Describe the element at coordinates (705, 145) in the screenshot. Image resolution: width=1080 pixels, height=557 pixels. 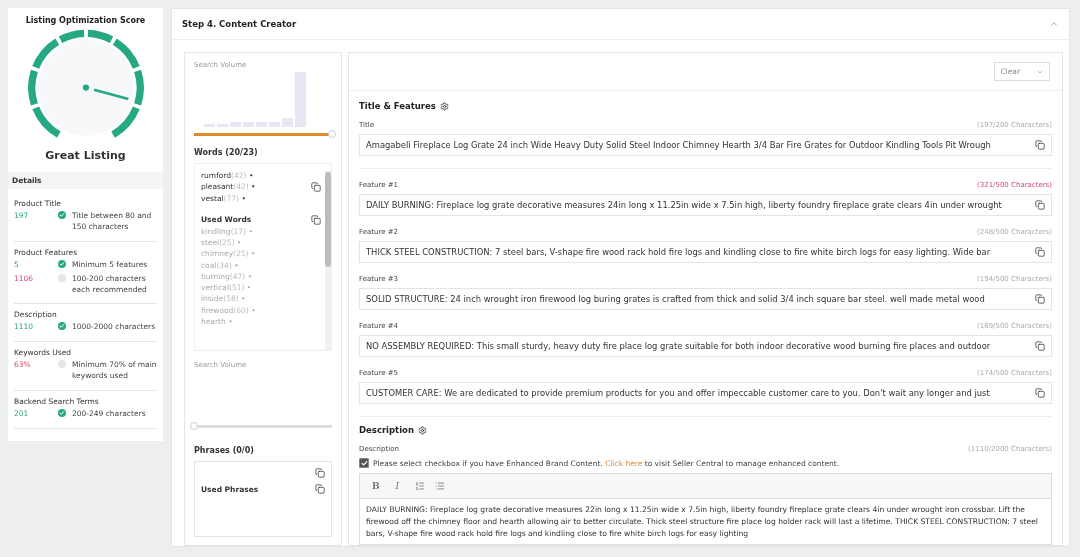
I see `text-field: Amagabeli Fireplace Log Grate 24 inch Wide Heavy Duty Solid Steel Indoor Chimney Hearth 3/4 Bar Fire Grates for Outdoor Kindling Tools Pit Wrough` at that location.